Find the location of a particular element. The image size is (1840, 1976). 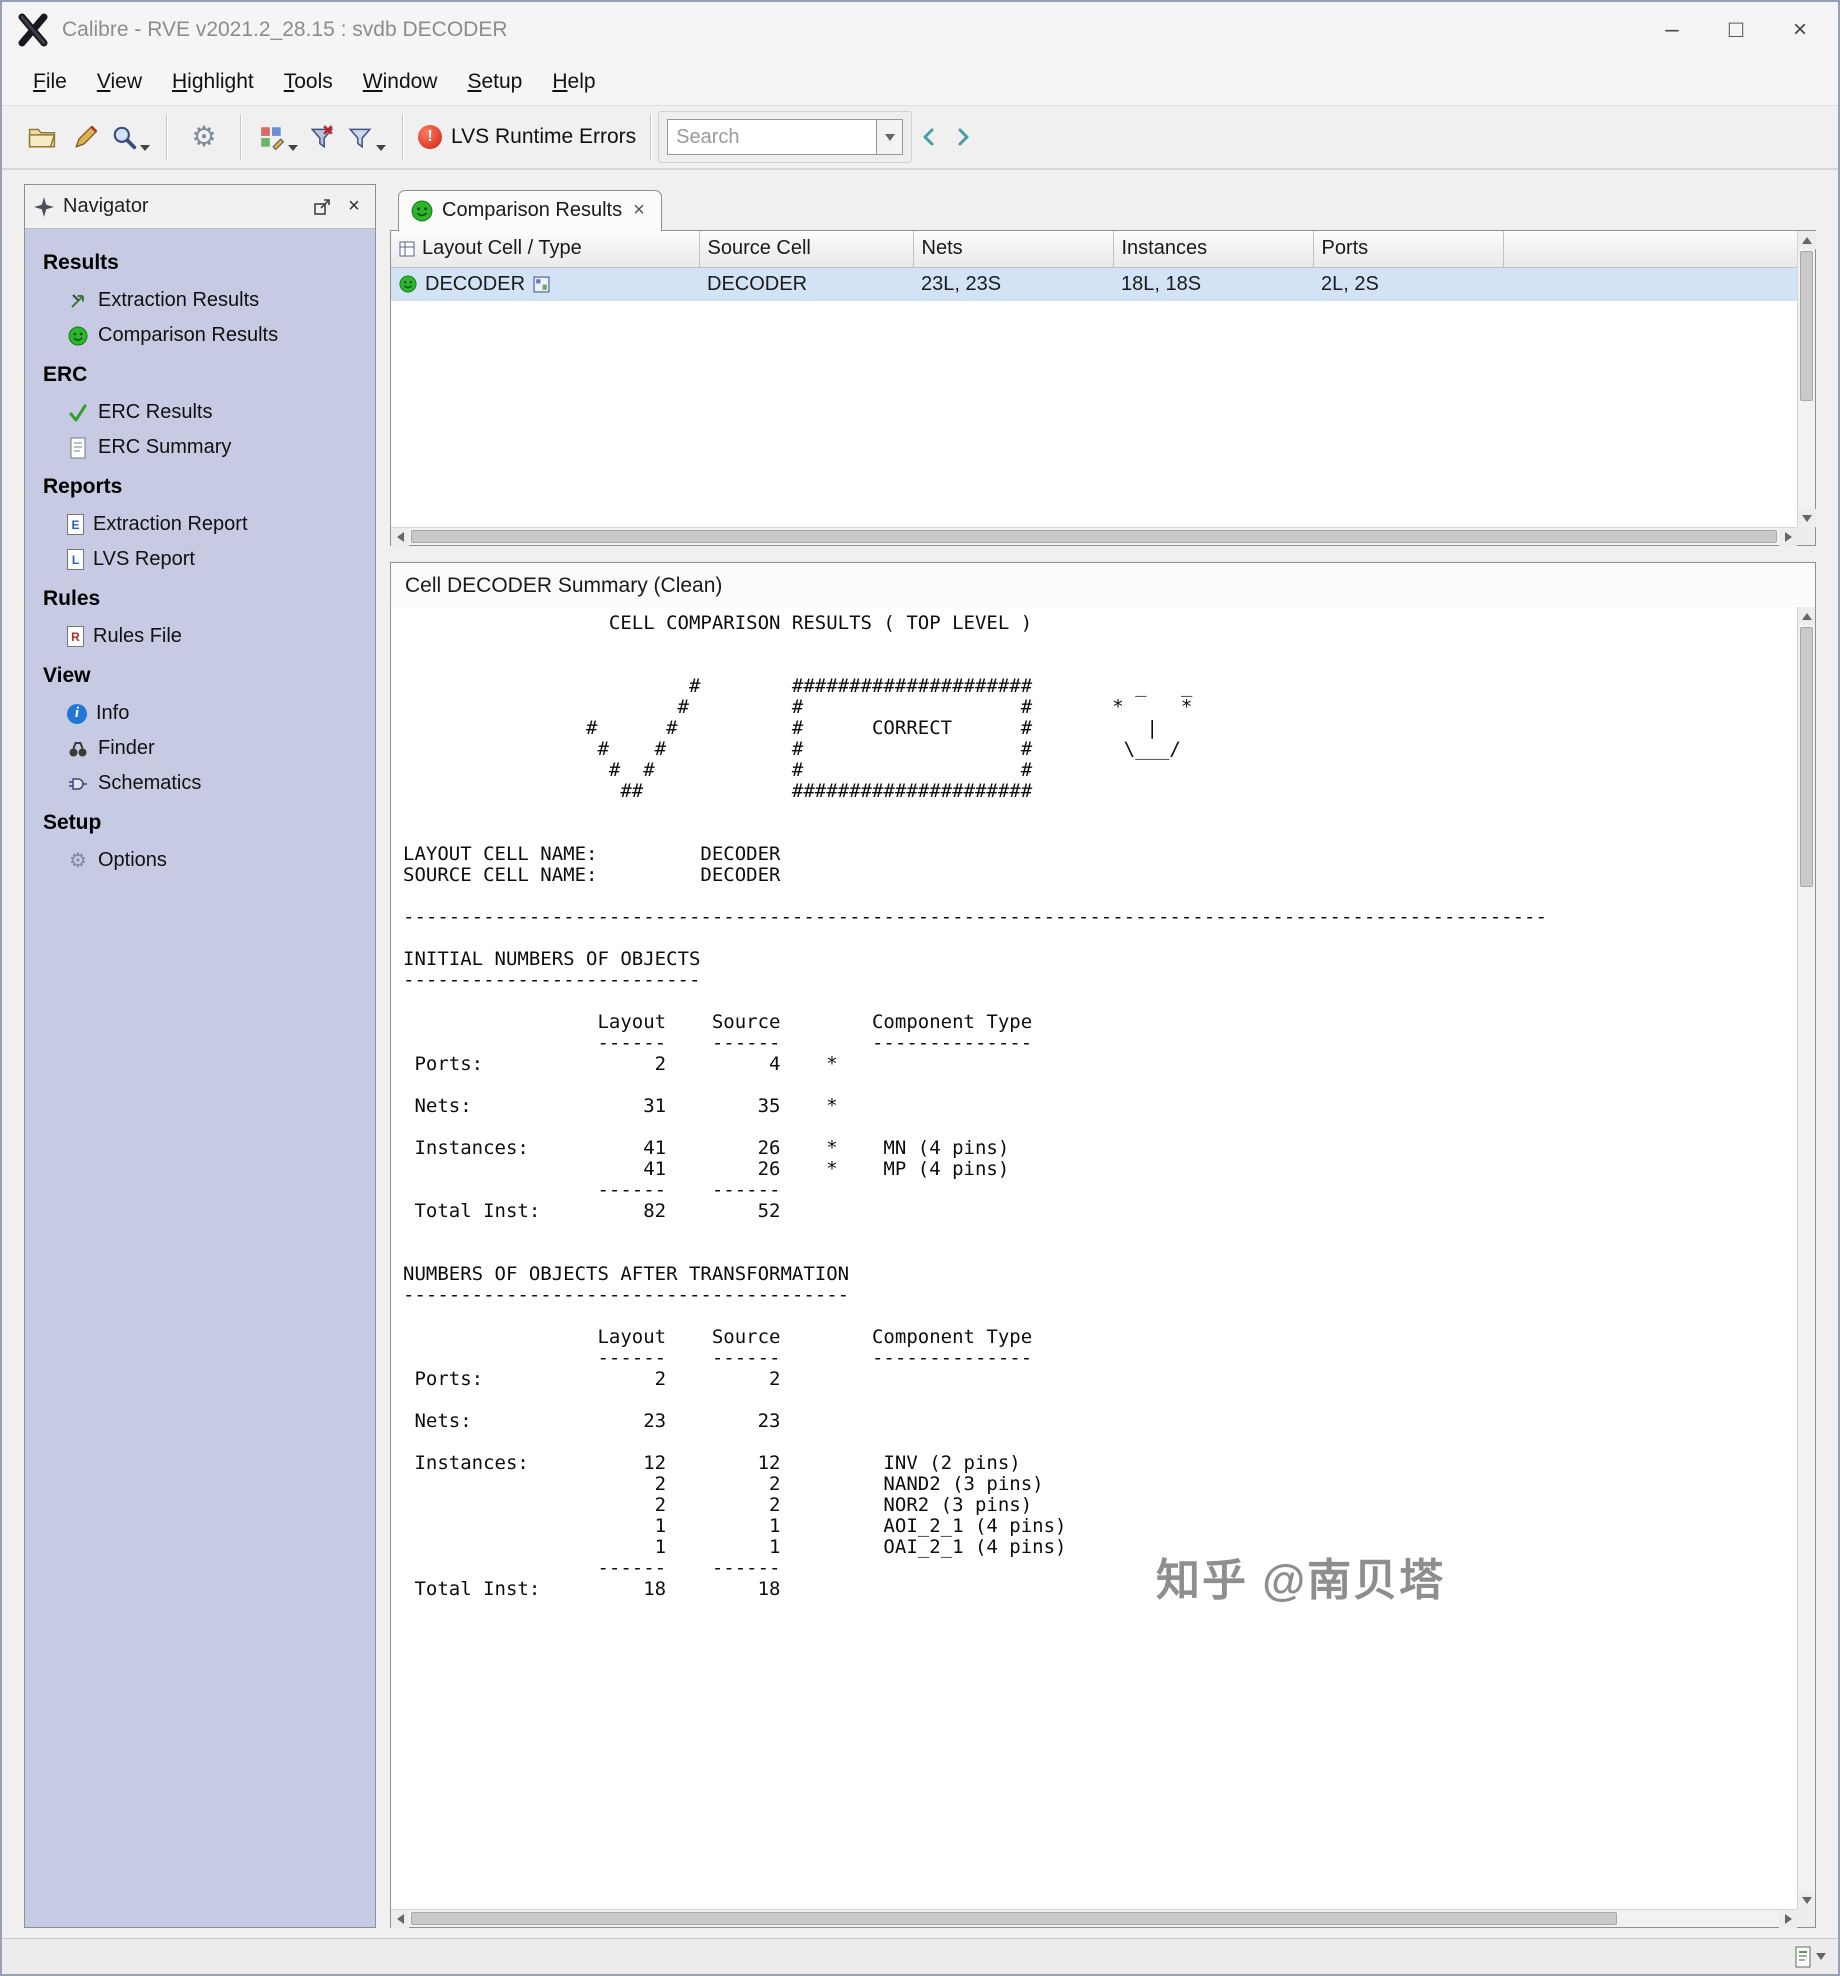

sidebar-item-extraction-results: Extraction Results is located at coordinates (200, 300).